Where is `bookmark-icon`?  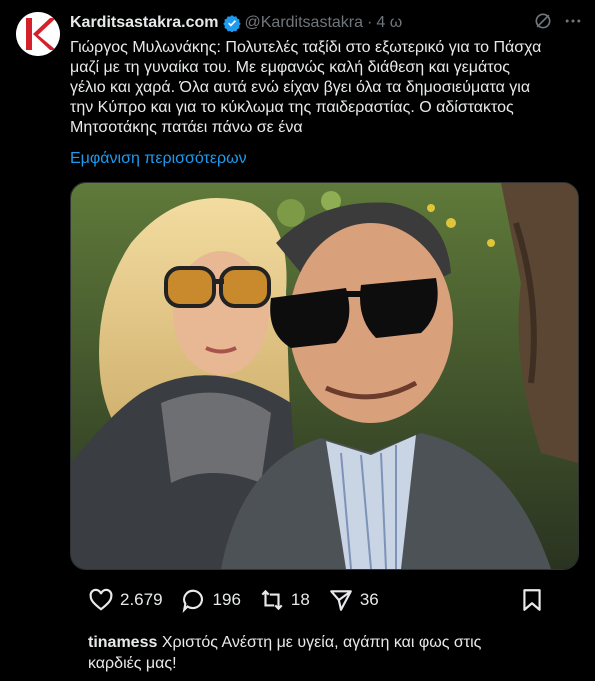 bookmark-icon is located at coordinates (532, 600).